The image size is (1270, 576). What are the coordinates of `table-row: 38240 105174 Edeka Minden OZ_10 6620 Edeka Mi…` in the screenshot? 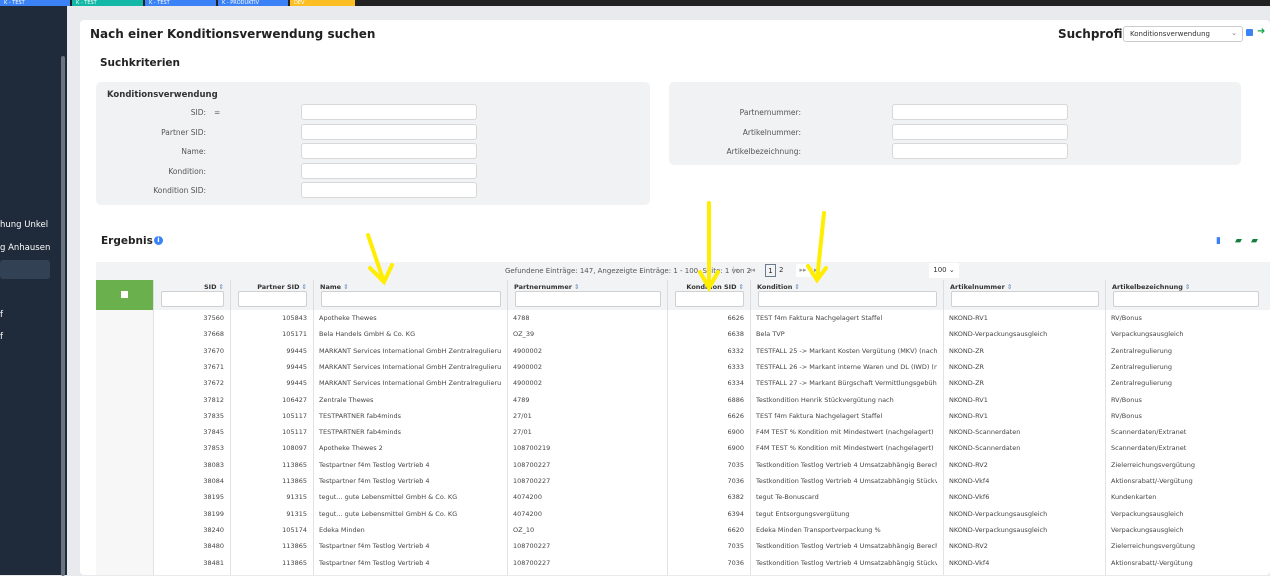 It's located at (711, 530).